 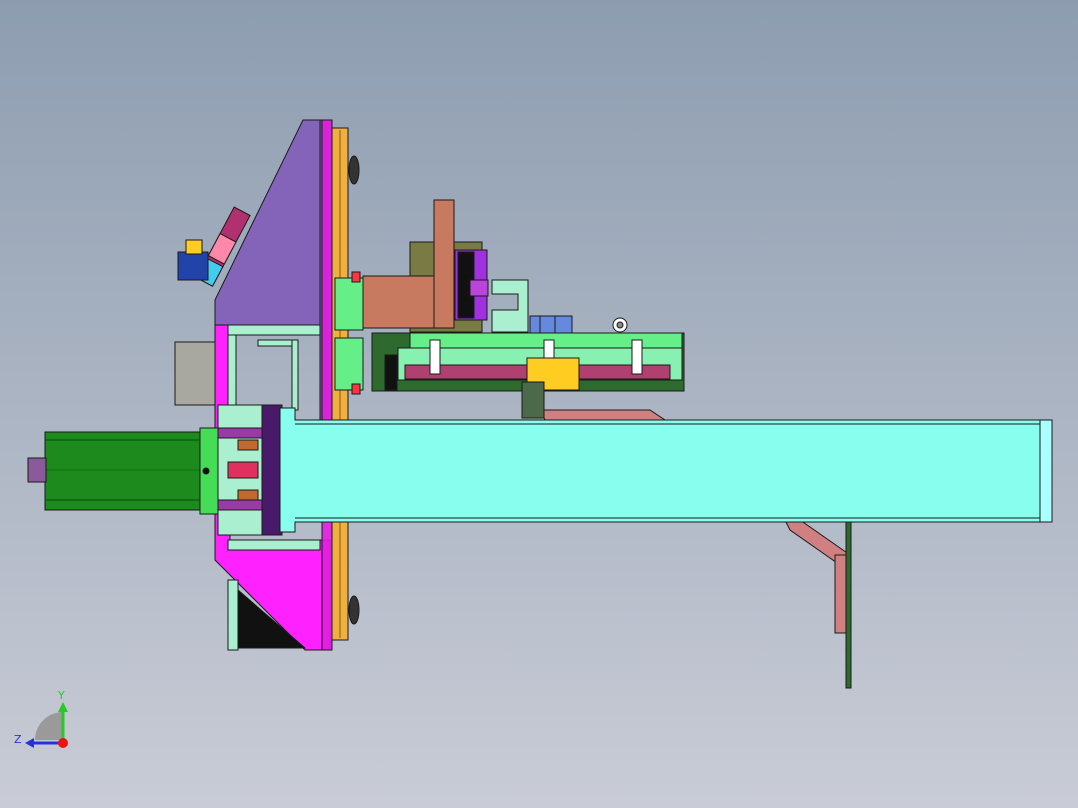 I want to click on z-axis-label: Z, so click(x=18, y=739).